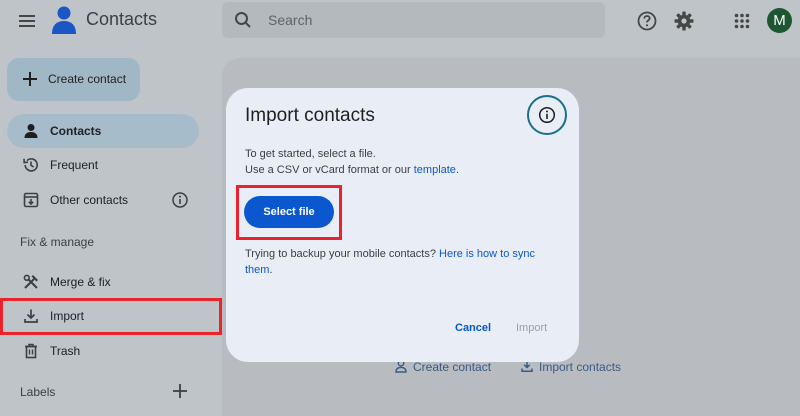  I want to click on plus-icon, so click(30, 79).